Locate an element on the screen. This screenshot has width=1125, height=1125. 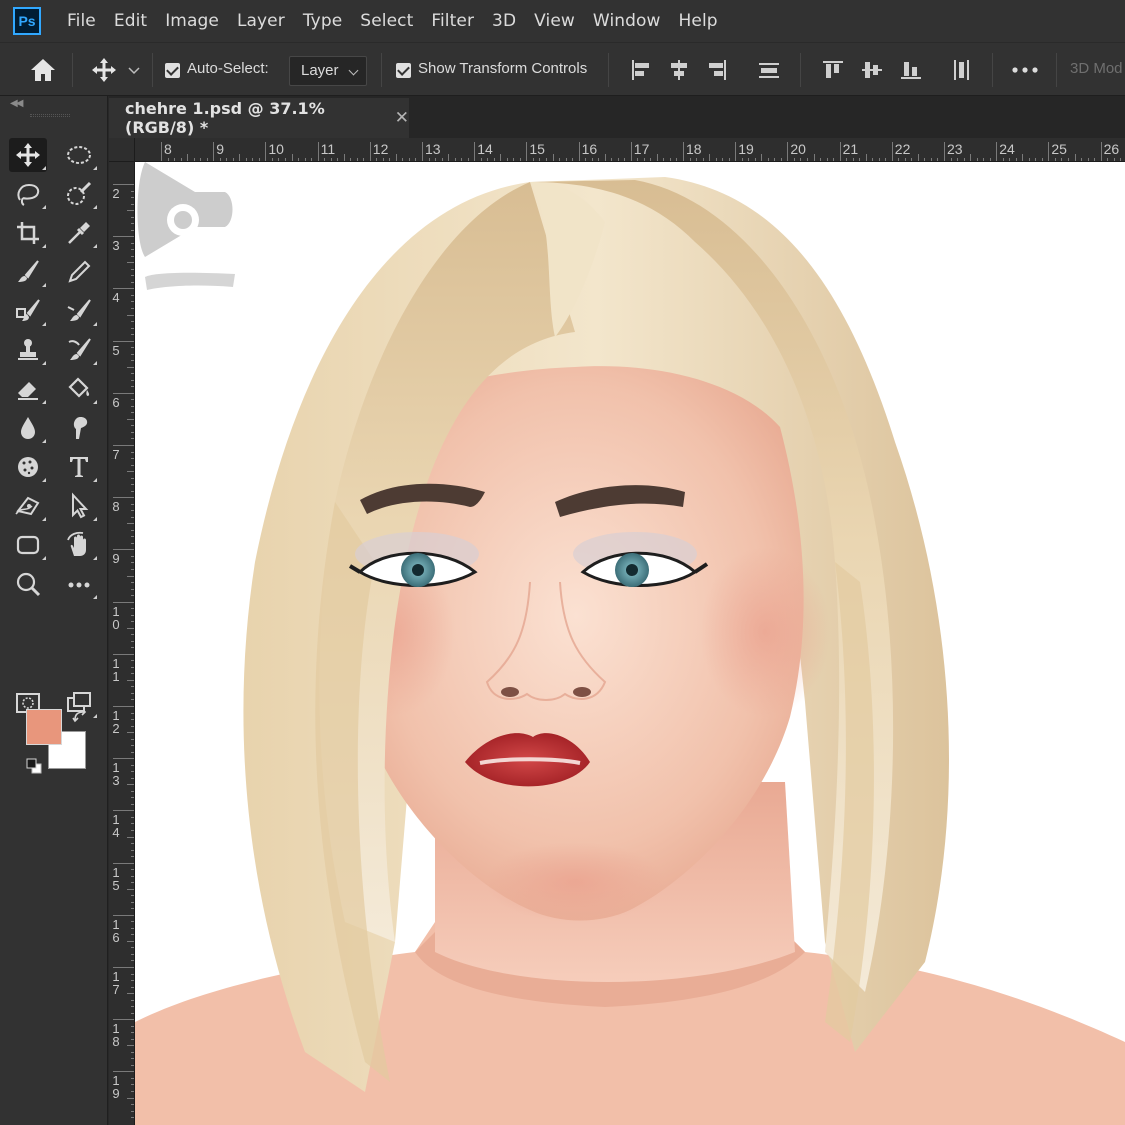
show-transform-label: Show Transform Controls is located at coordinates (503, 68).